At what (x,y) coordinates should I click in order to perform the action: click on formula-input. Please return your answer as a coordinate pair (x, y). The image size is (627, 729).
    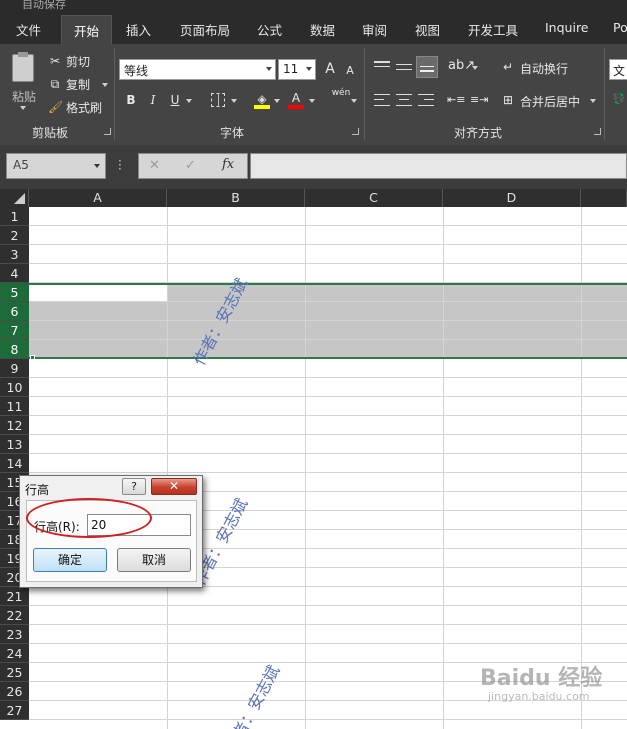
    Looking at the image, I should click on (438, 166).